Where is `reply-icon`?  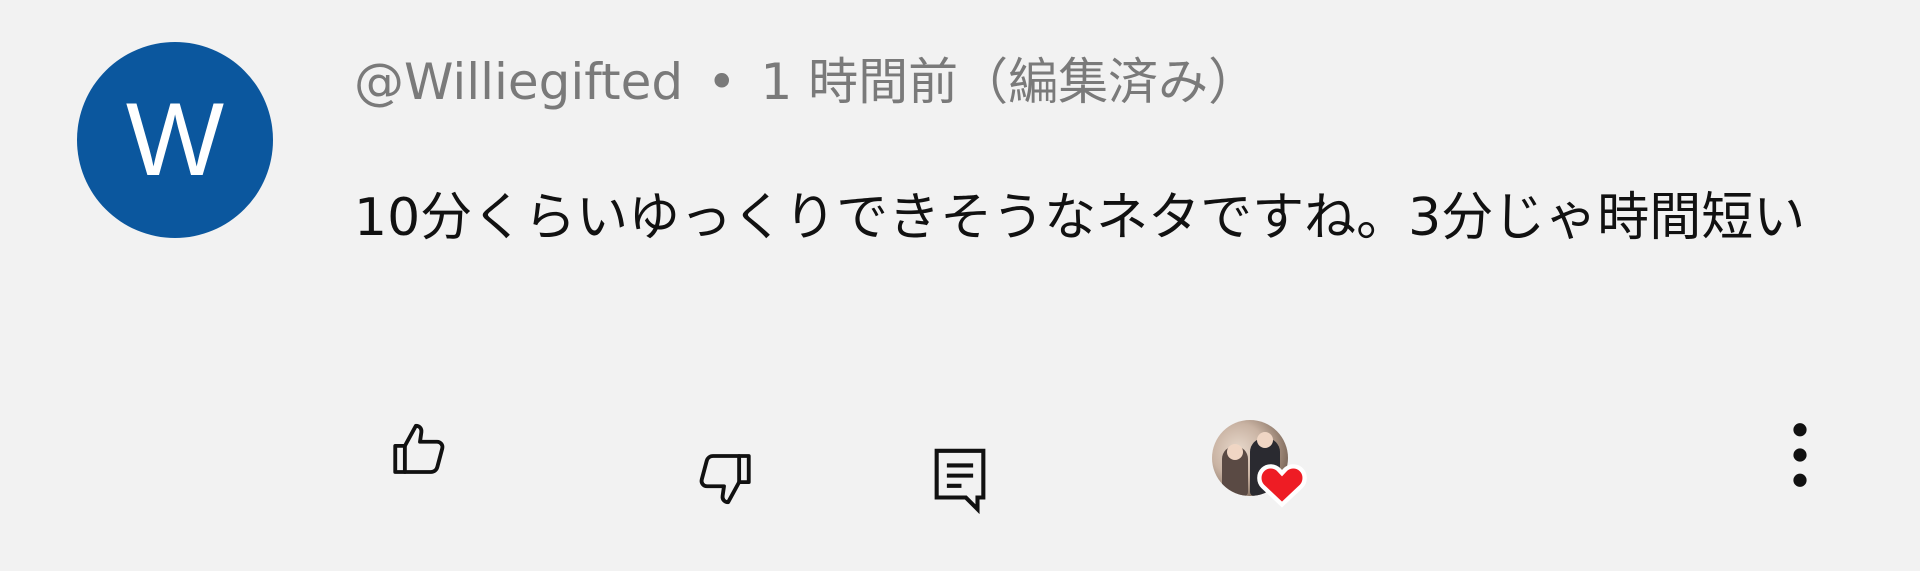 reply-icon is located at coordinates (960, 481).